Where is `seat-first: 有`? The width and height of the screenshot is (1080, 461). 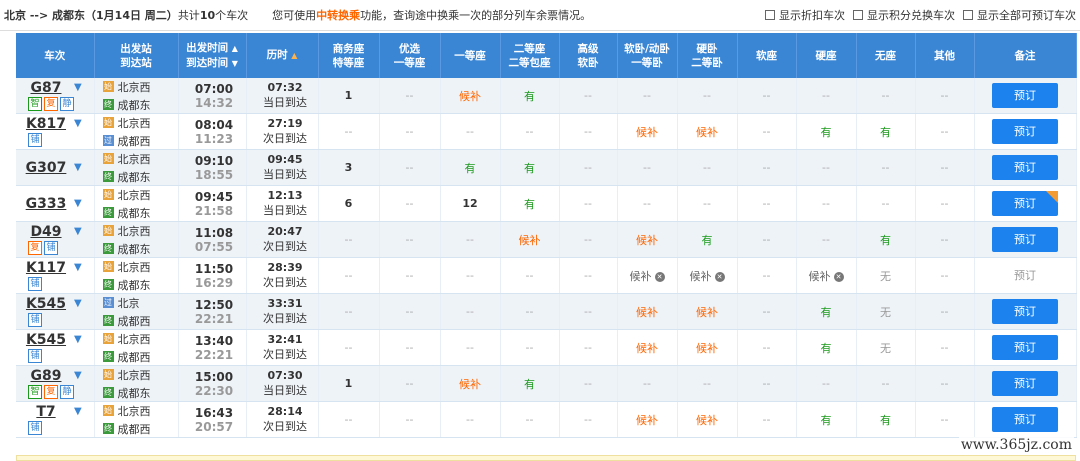 seat-first: 有 is located at coordinates (470, 167).